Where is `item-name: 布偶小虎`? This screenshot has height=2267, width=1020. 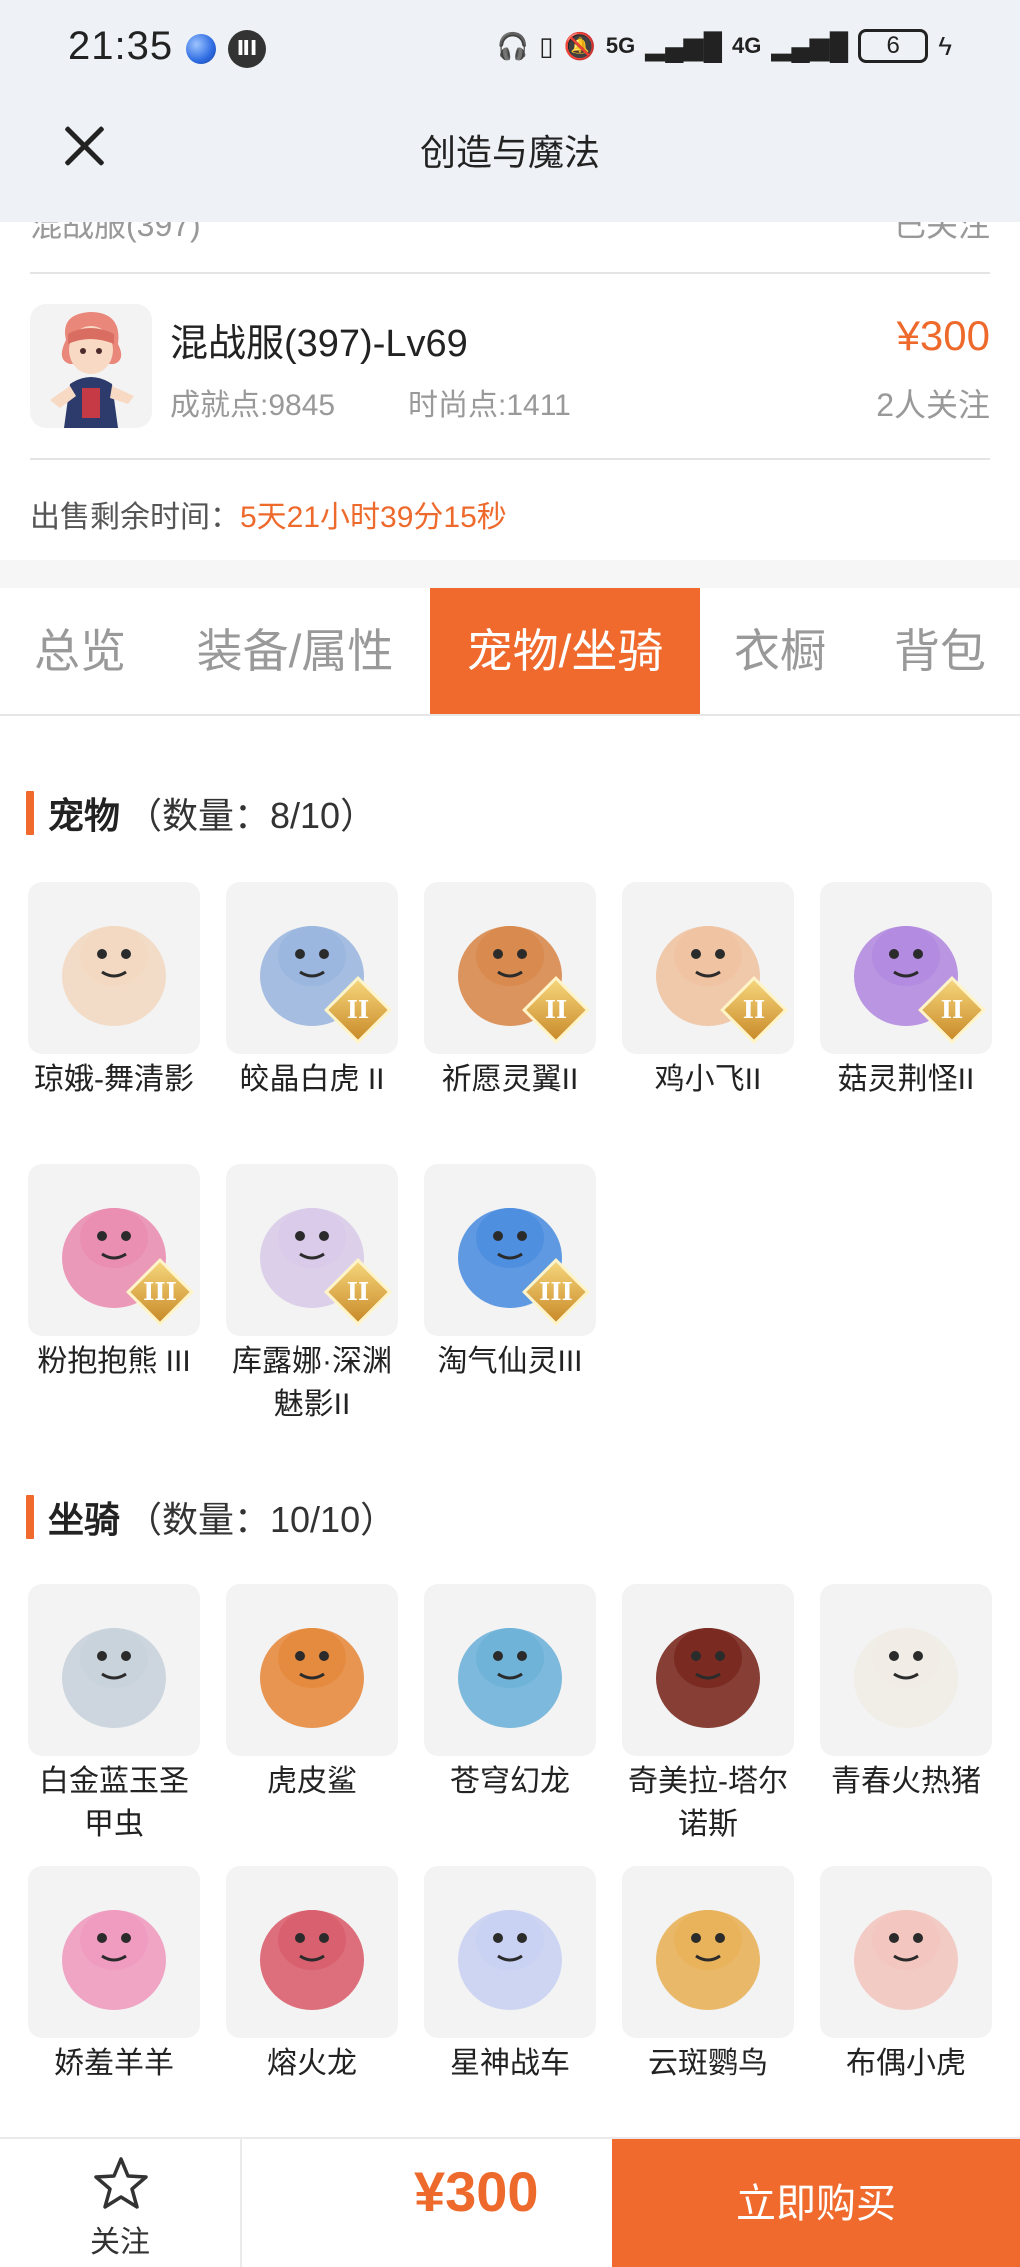
item-name: 布偶小虎 is located at coordinates (906, 2063).